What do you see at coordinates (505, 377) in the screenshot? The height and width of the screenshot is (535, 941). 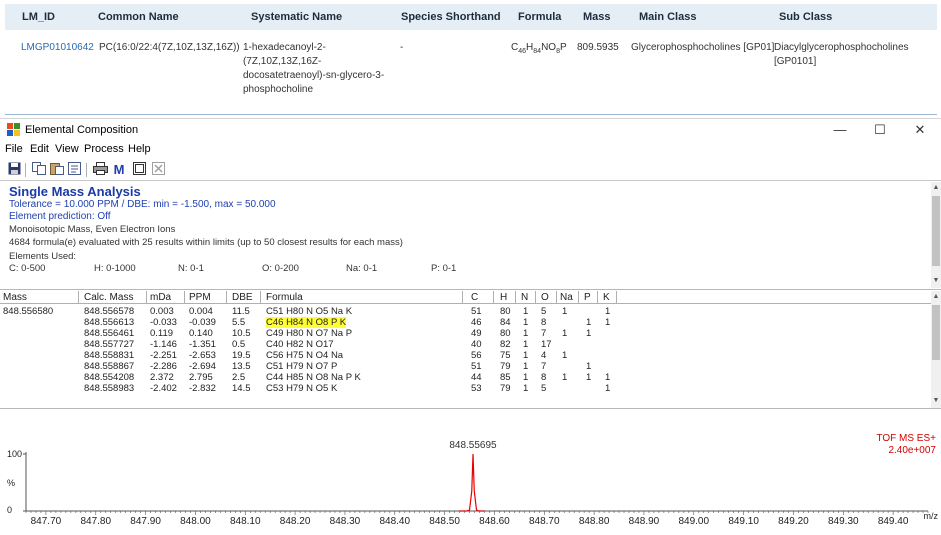 I see `cell-h: 85` at bounding box center [505, 377].